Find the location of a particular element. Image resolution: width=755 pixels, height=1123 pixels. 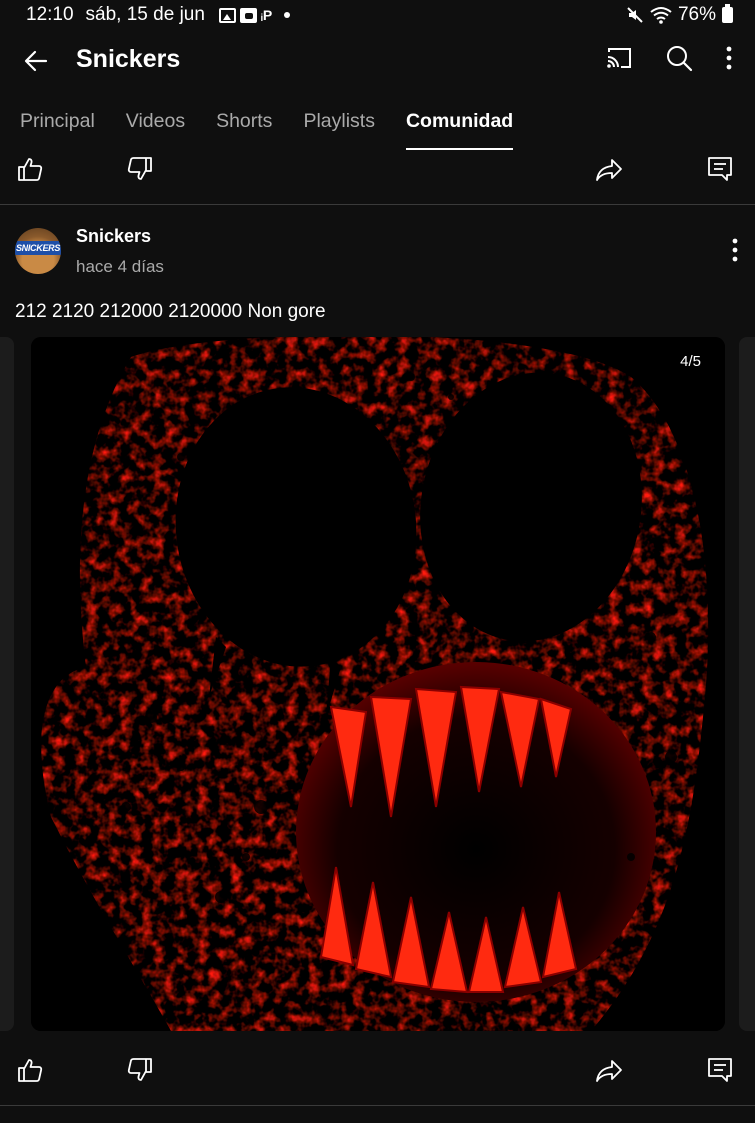

status-bar: 12:10 sáb, 15 de jun ᵢP 76% is located at coordinates (377, 15).